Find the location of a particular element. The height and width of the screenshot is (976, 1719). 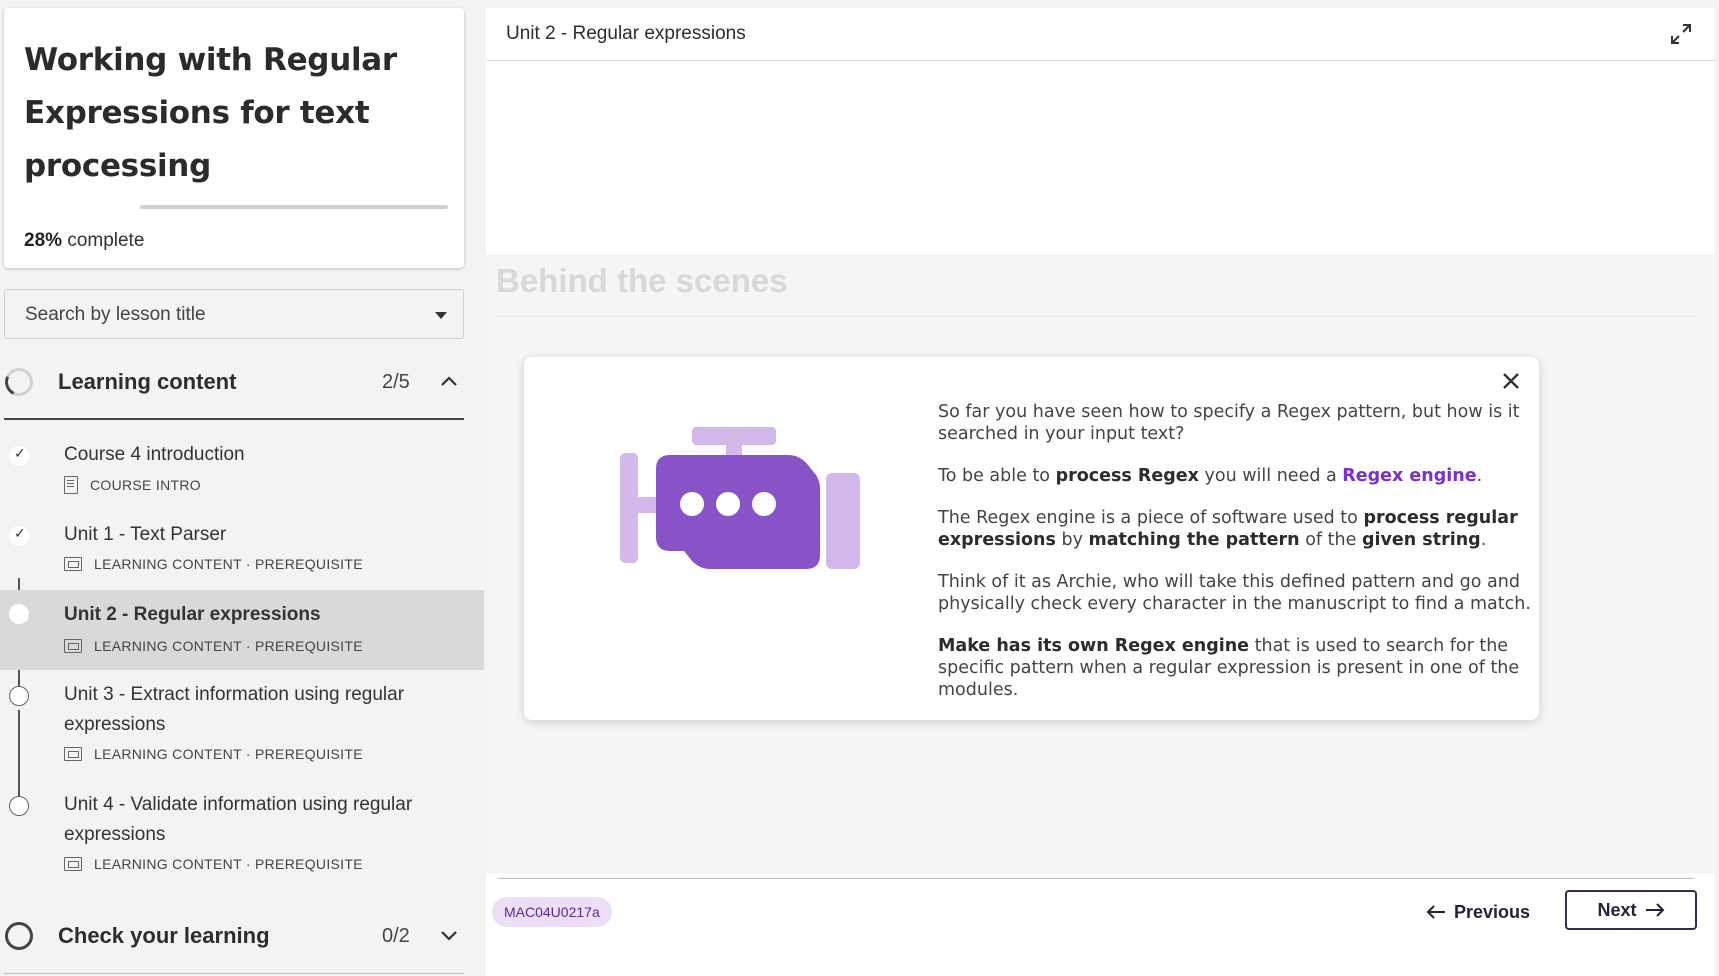

regex-engine-link: Regex engine is located at coordinates (1409, 476).